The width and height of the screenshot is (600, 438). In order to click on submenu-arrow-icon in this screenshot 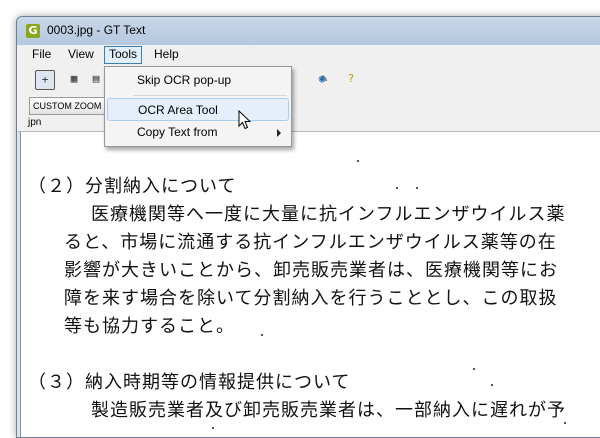, I will do `click(279, 133)`.